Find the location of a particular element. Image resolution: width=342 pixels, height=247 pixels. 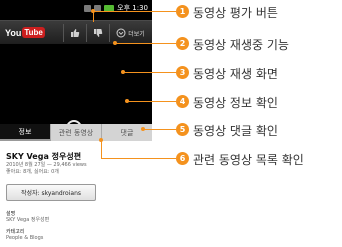

thumbs-down-icon is located at coordinates (98, 33).